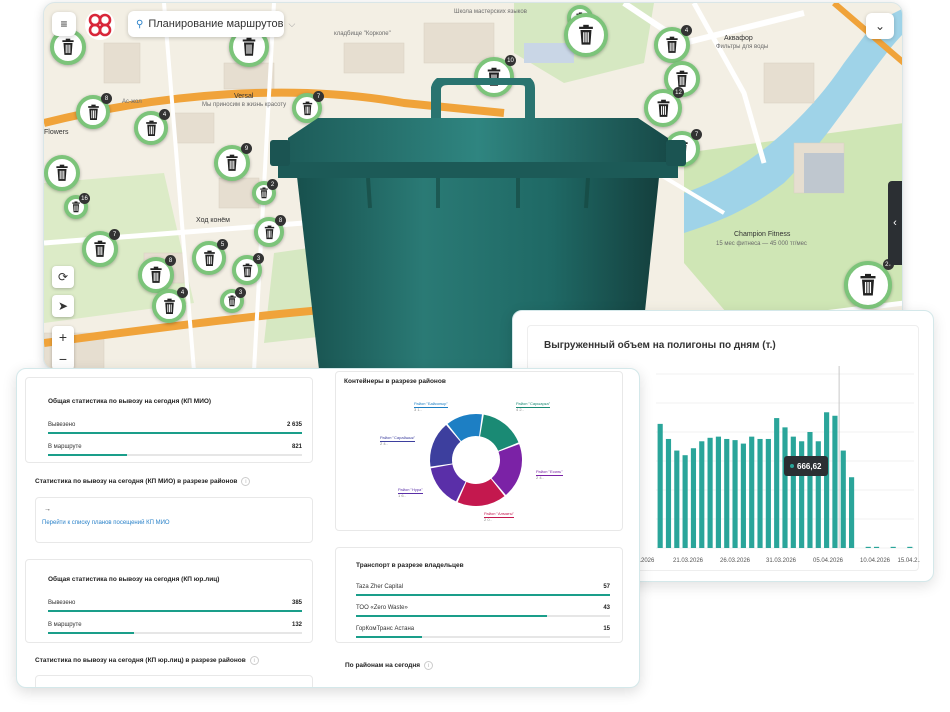 The height and width of the screenshot is (712, 950). What do you see at coordinates (431, 407) in the screenshot?
I see `donut-label: Район "Байконыр" 3 1..` at bounding box center [431, 407].